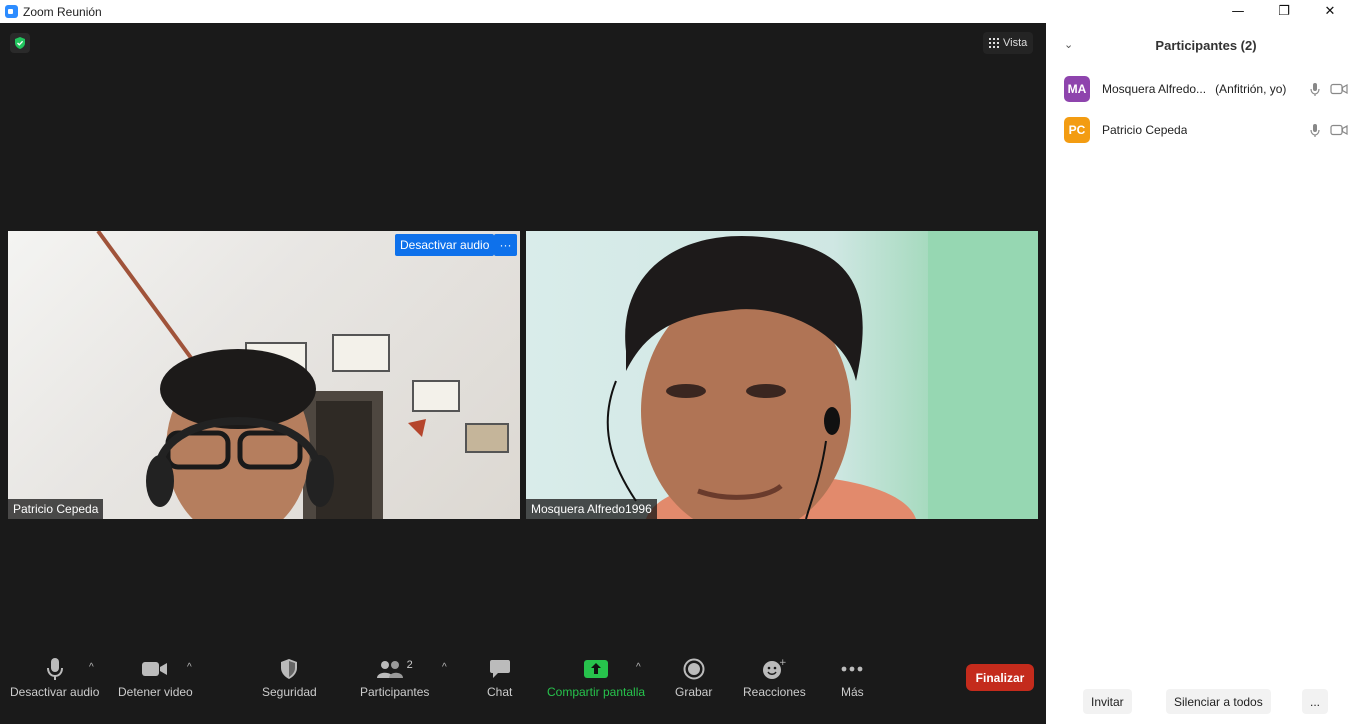 Image resolution: width=1353 pixels, height=724 pixels. I want to click on participant-name: Patricio Cepeda, so click(1145, 130).